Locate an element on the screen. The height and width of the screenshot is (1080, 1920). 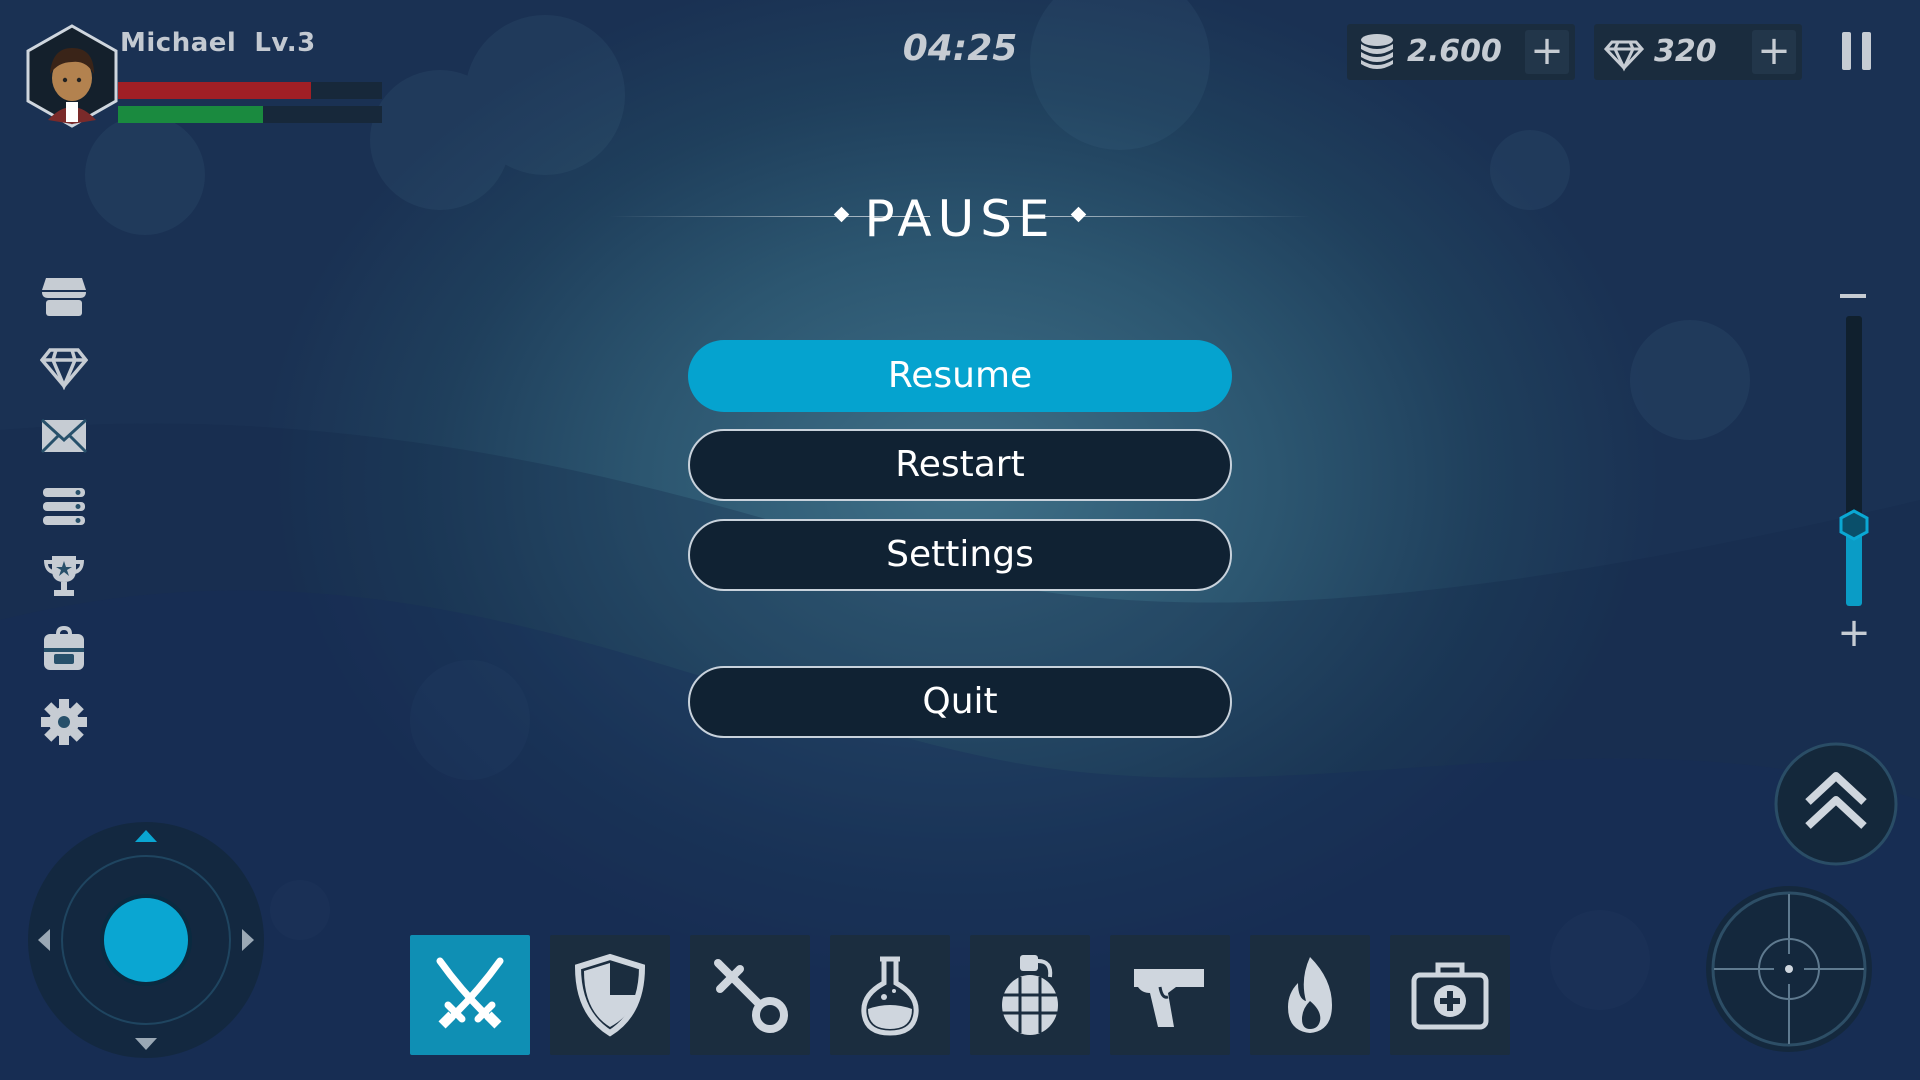
potion-icon is located at coordinates (890, 996).